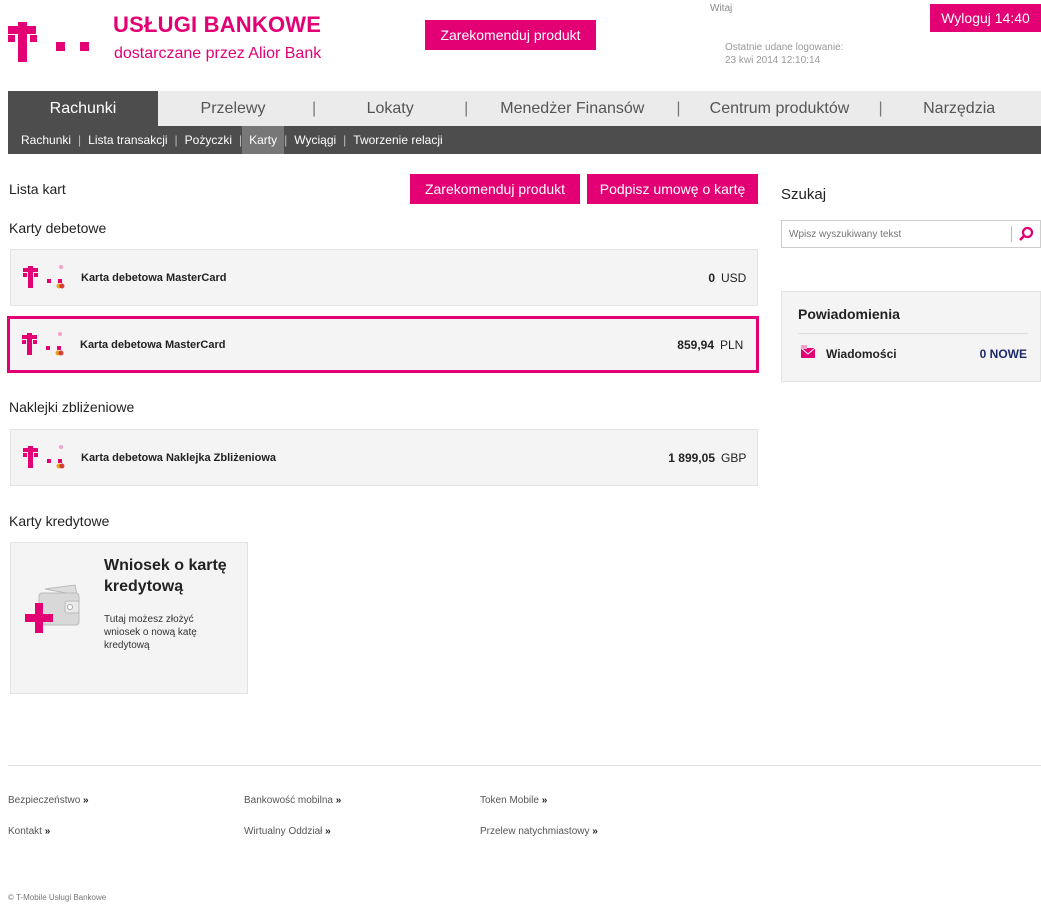 This screenshot has height=906, width=1041. What do you see at coordinates (1026, 234) in the screenshot?
I see `search-icon` at bounding box center [1026, 234].